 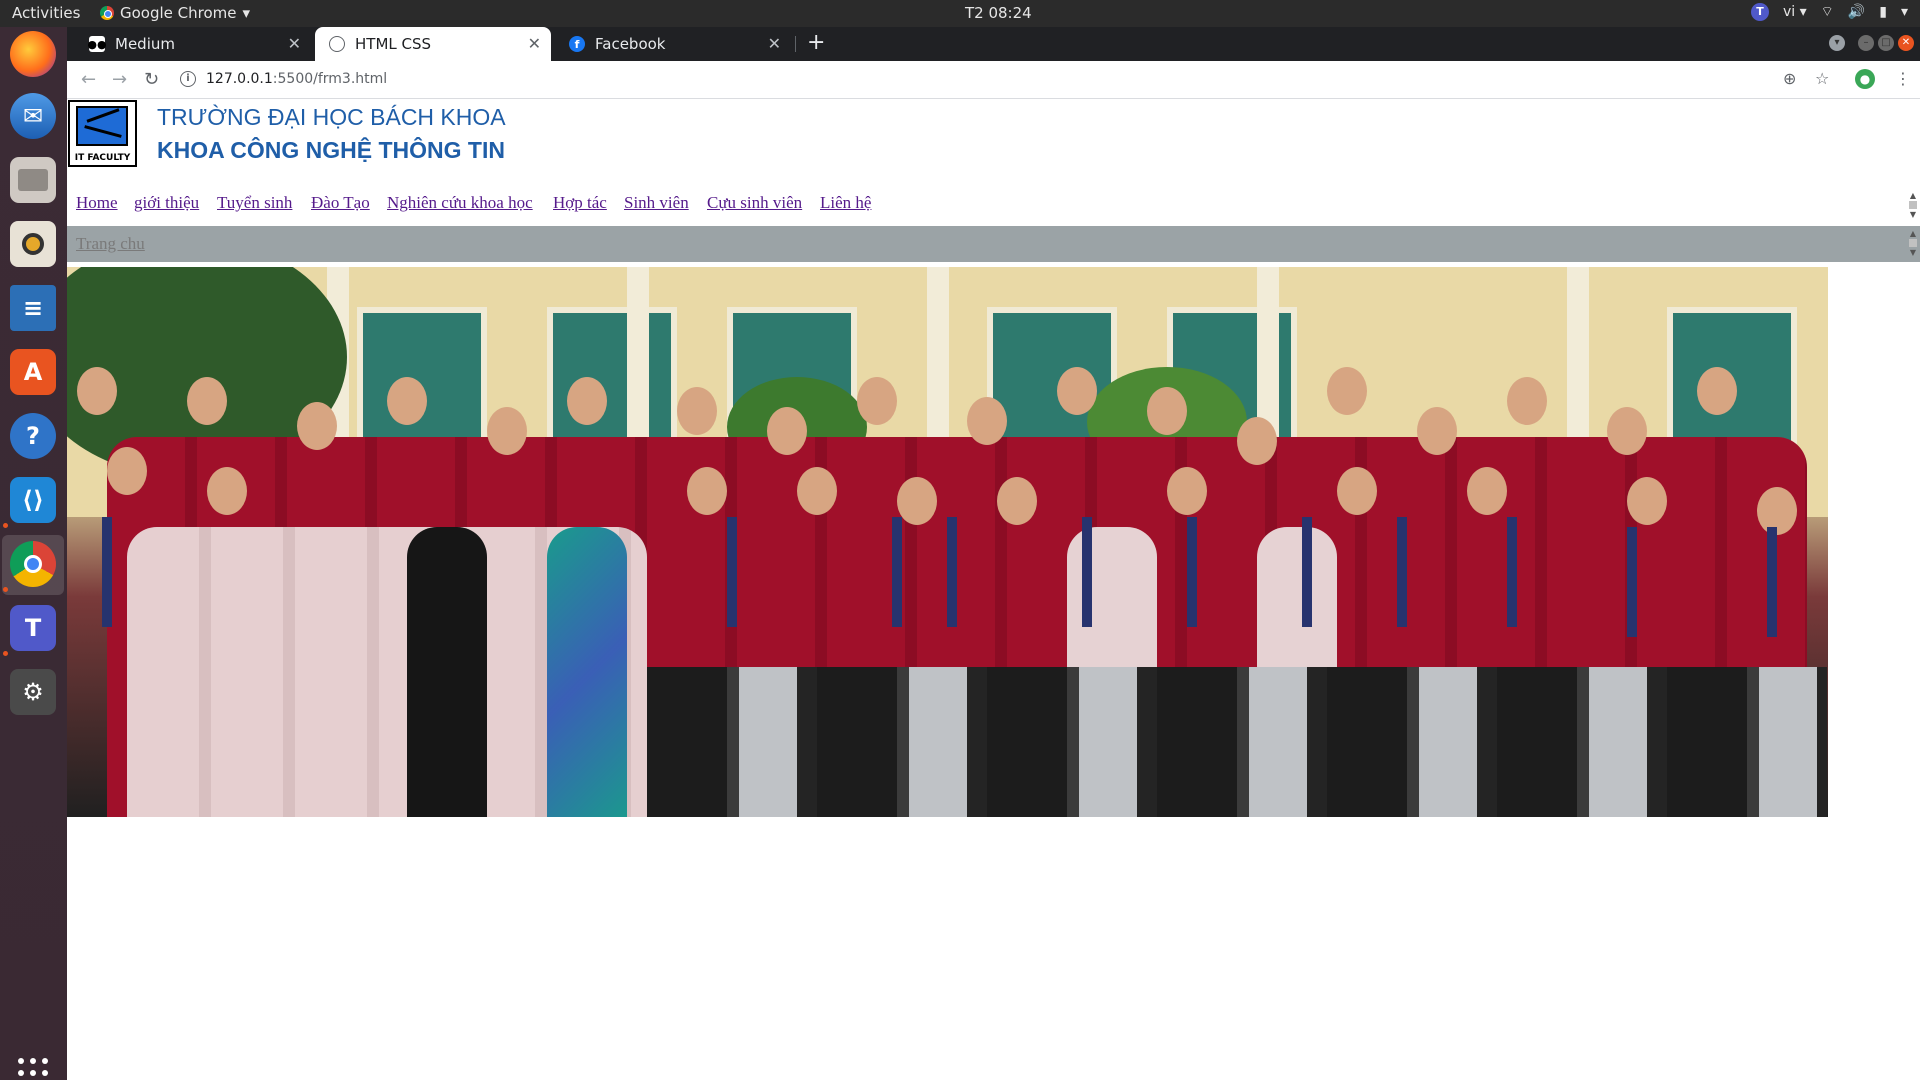 What do you see at coordinates (166, 203) in the screenshot?
I see `nav-gioi-thieu: giới thiệu` at bounding box center [166, 203].